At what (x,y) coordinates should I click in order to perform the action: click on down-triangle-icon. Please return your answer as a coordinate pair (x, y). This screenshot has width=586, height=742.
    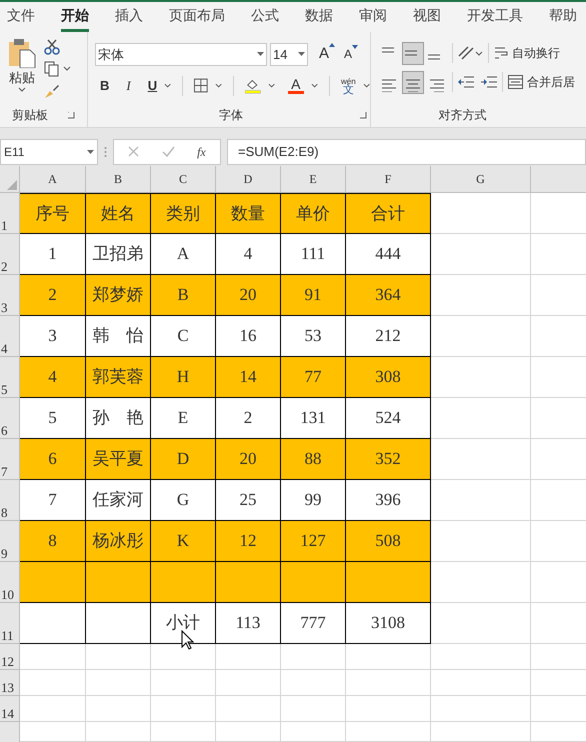
    Looking at the image, I should click on (355, 47).